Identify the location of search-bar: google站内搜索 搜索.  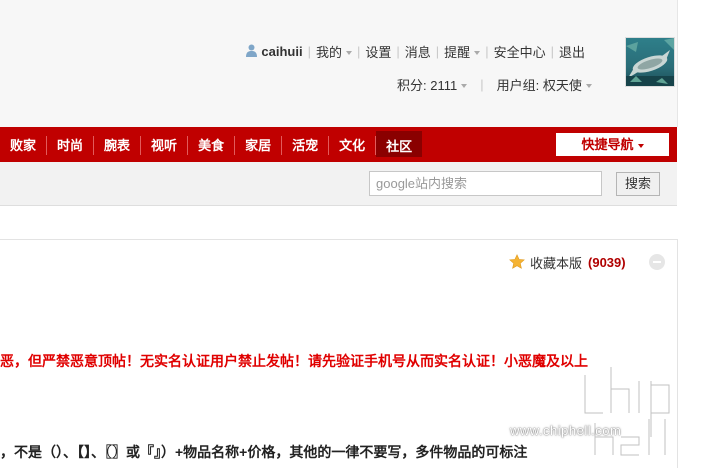
(338, 184).